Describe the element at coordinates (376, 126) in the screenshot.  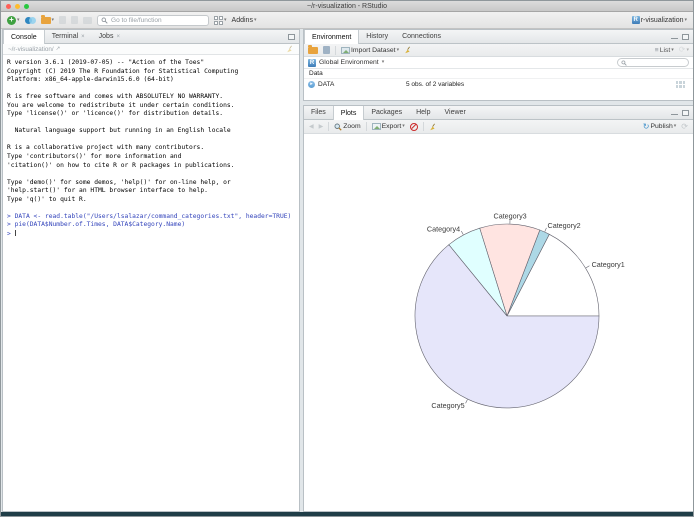
I see `export-image-icon` at that location.